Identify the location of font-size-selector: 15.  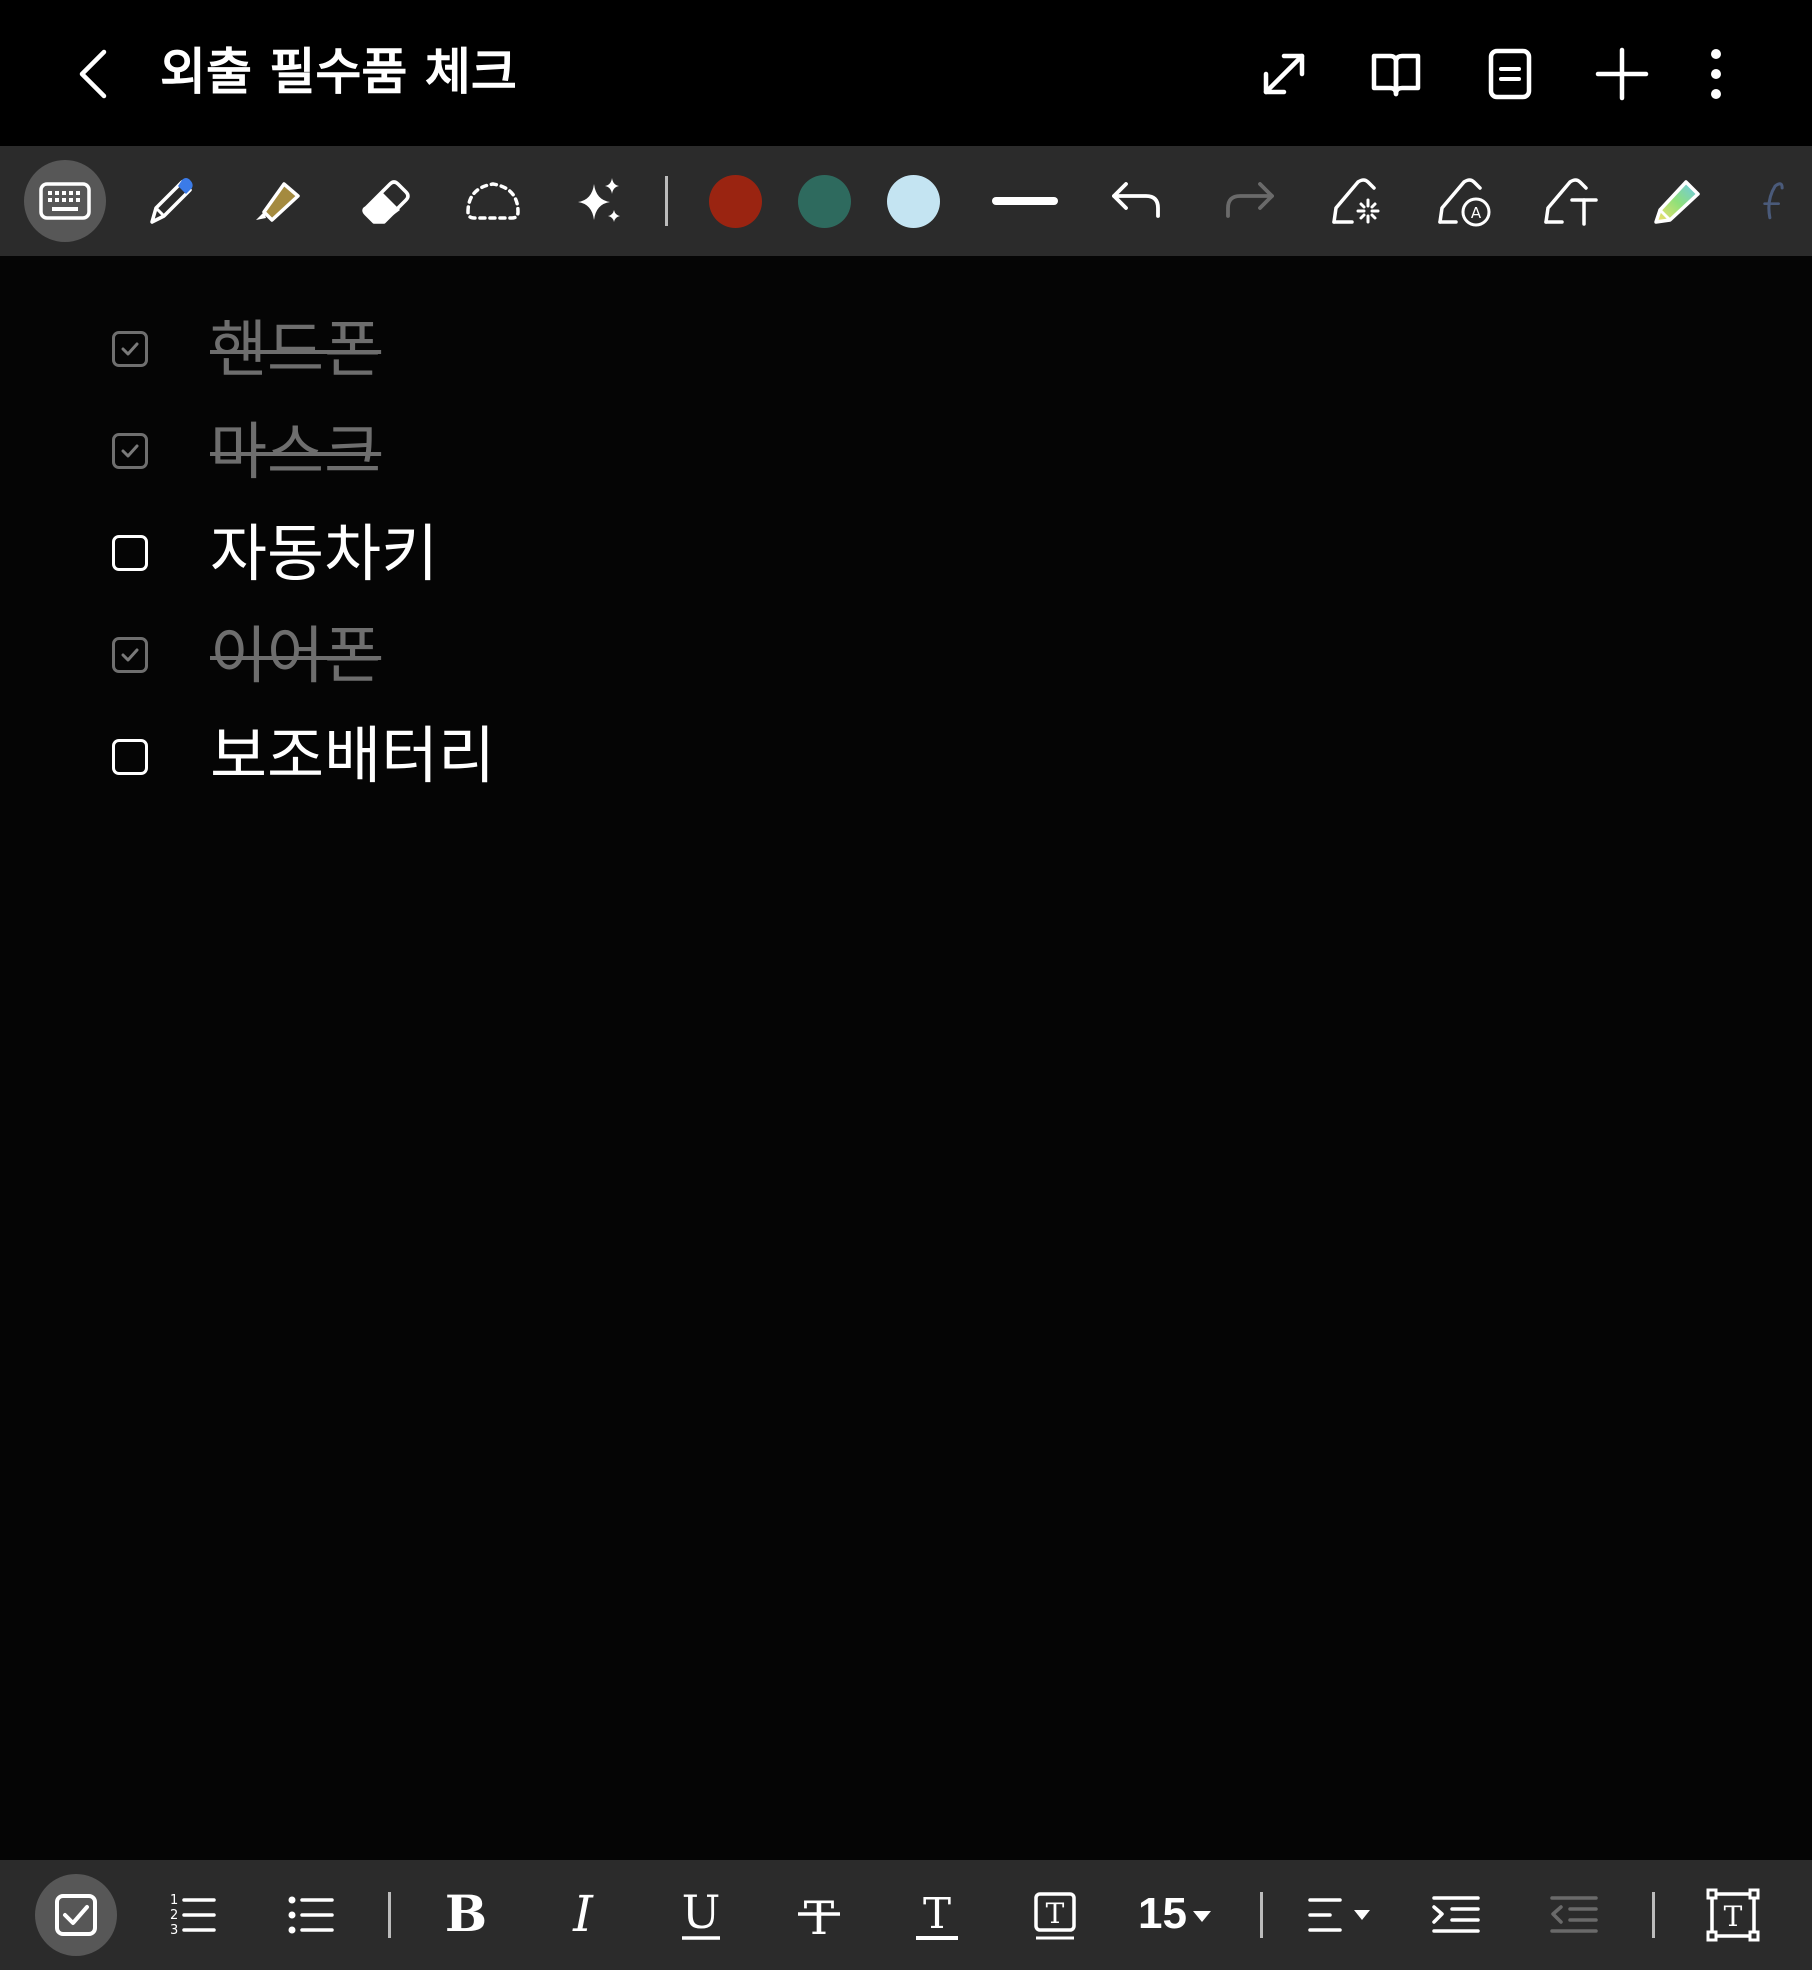
(1174, 1914).